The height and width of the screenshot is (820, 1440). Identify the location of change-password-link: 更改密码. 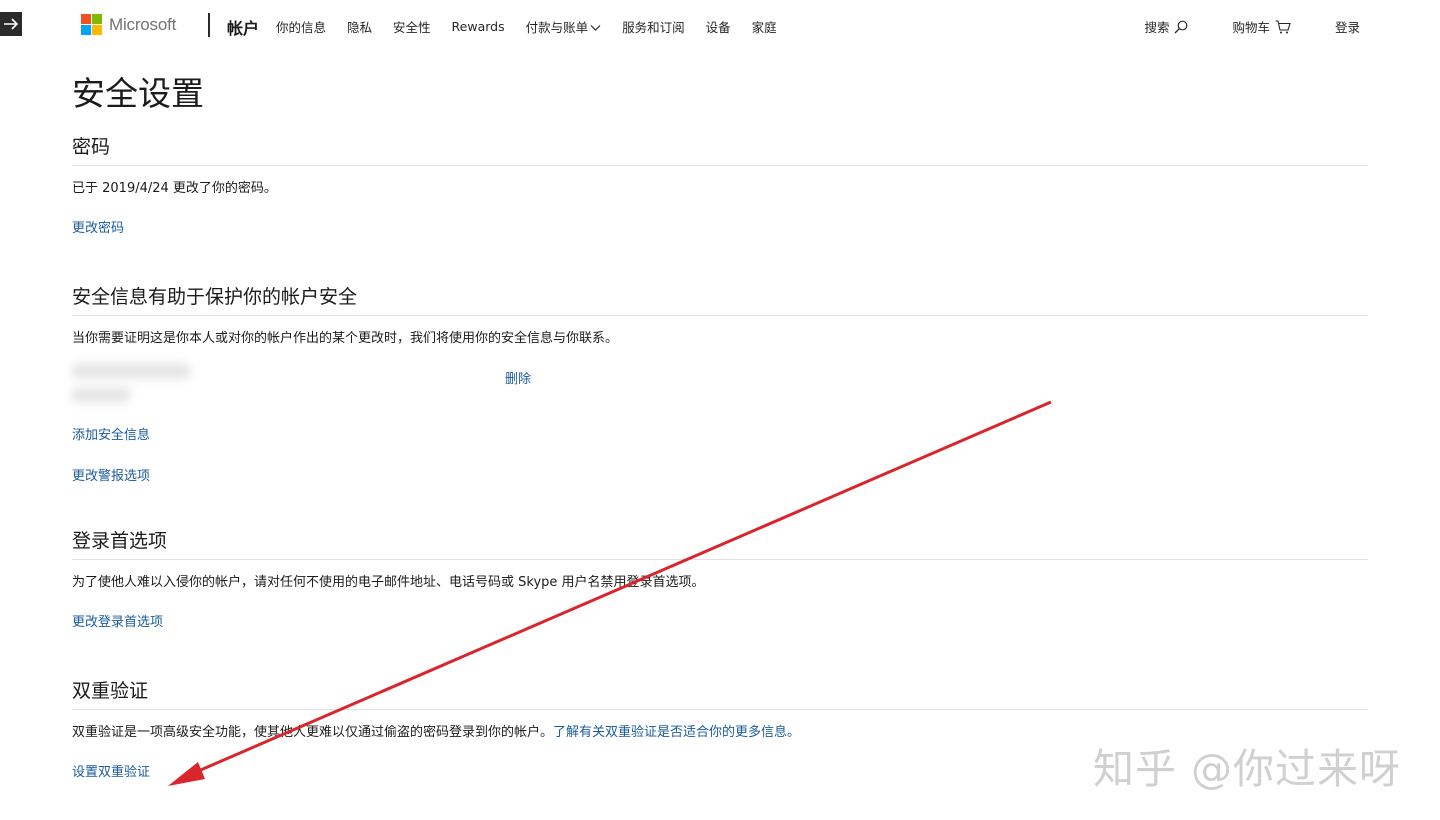
(98, 228).